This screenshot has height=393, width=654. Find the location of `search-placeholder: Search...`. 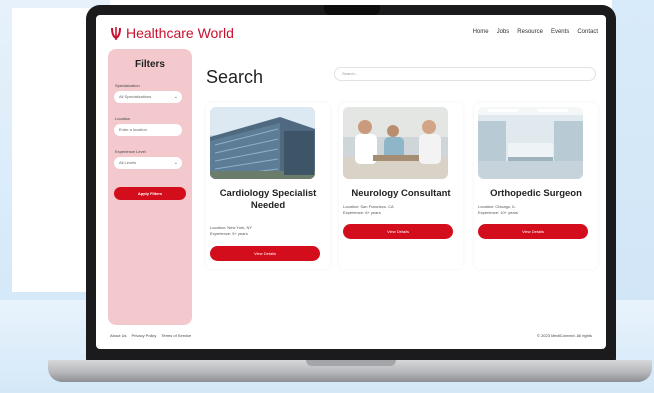

search-placeholder: Search... is located at coordinates (350, 73).